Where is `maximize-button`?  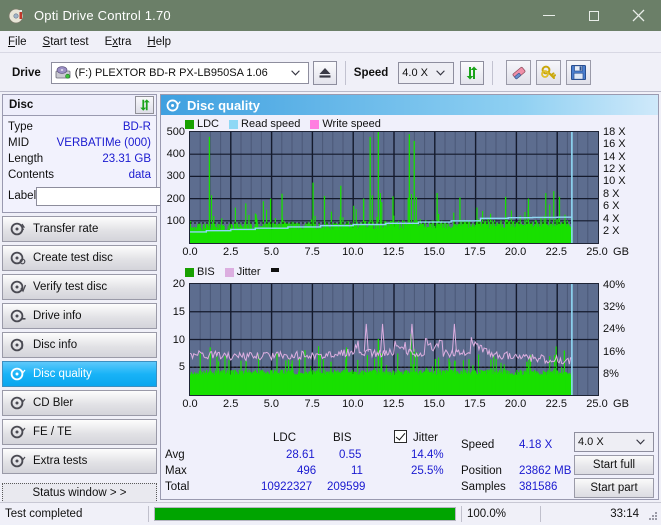
maximize-button is located at coordinates (593, 15).